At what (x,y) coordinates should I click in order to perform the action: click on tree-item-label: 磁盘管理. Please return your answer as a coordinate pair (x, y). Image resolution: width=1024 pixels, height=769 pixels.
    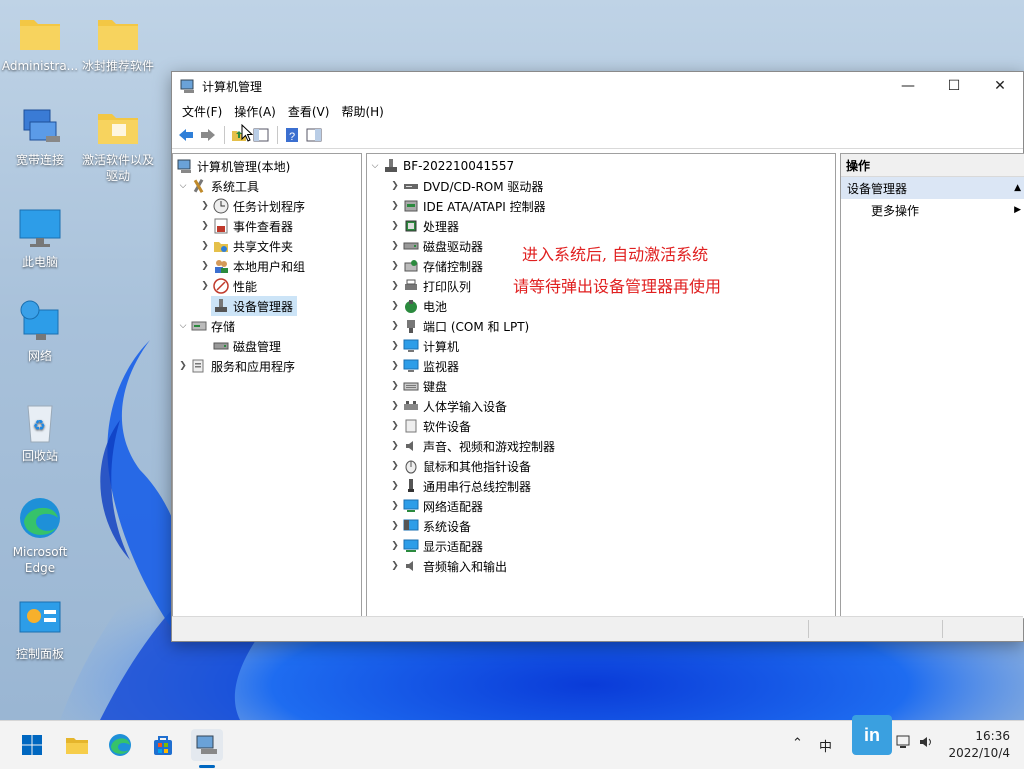
    Looking at the image, I should click on (257, 346).